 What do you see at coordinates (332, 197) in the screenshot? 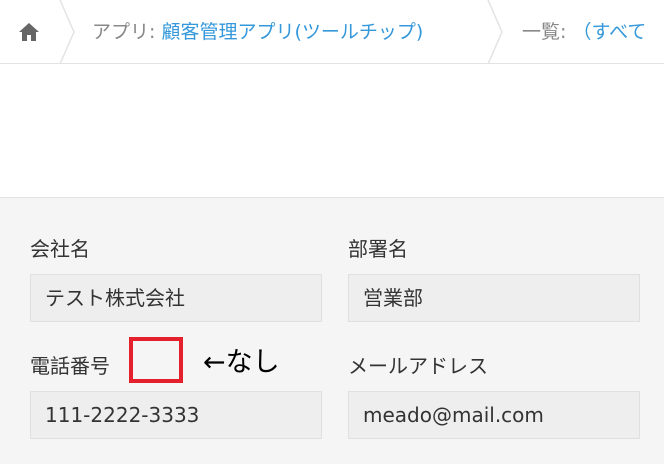
I see `section-divider` at bounding box center [332, 197].